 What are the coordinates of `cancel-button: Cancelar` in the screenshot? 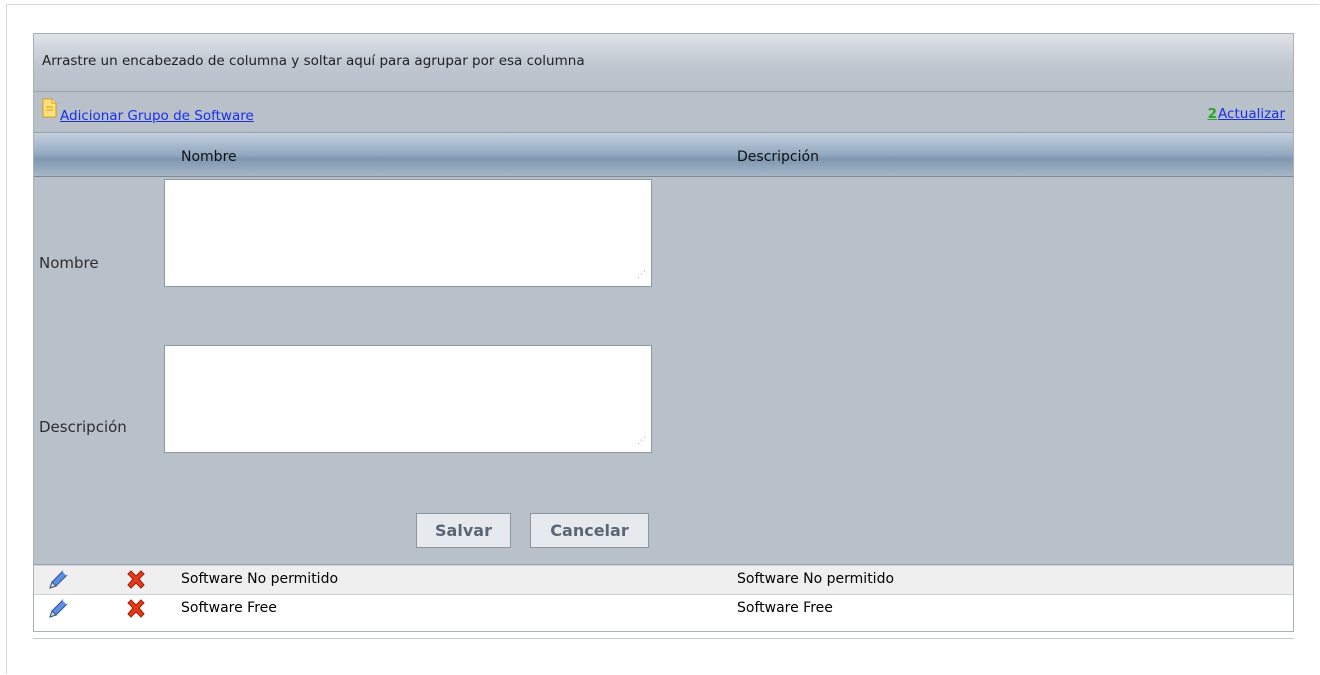 It's located at (589, 530).